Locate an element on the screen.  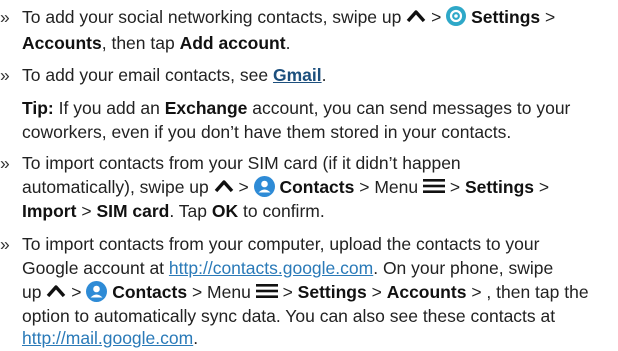
settings-gear-icon is located at coordinates (456, 16).